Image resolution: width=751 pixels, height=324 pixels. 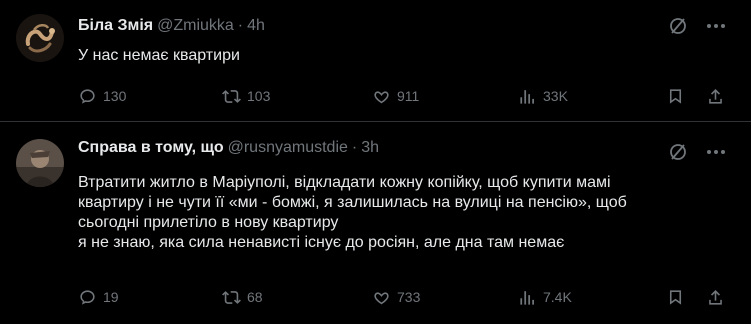 What do you see at coordinates (555, 96) in the screenshot?
I see `views-count: 33K` at bounding box center [555, 96].